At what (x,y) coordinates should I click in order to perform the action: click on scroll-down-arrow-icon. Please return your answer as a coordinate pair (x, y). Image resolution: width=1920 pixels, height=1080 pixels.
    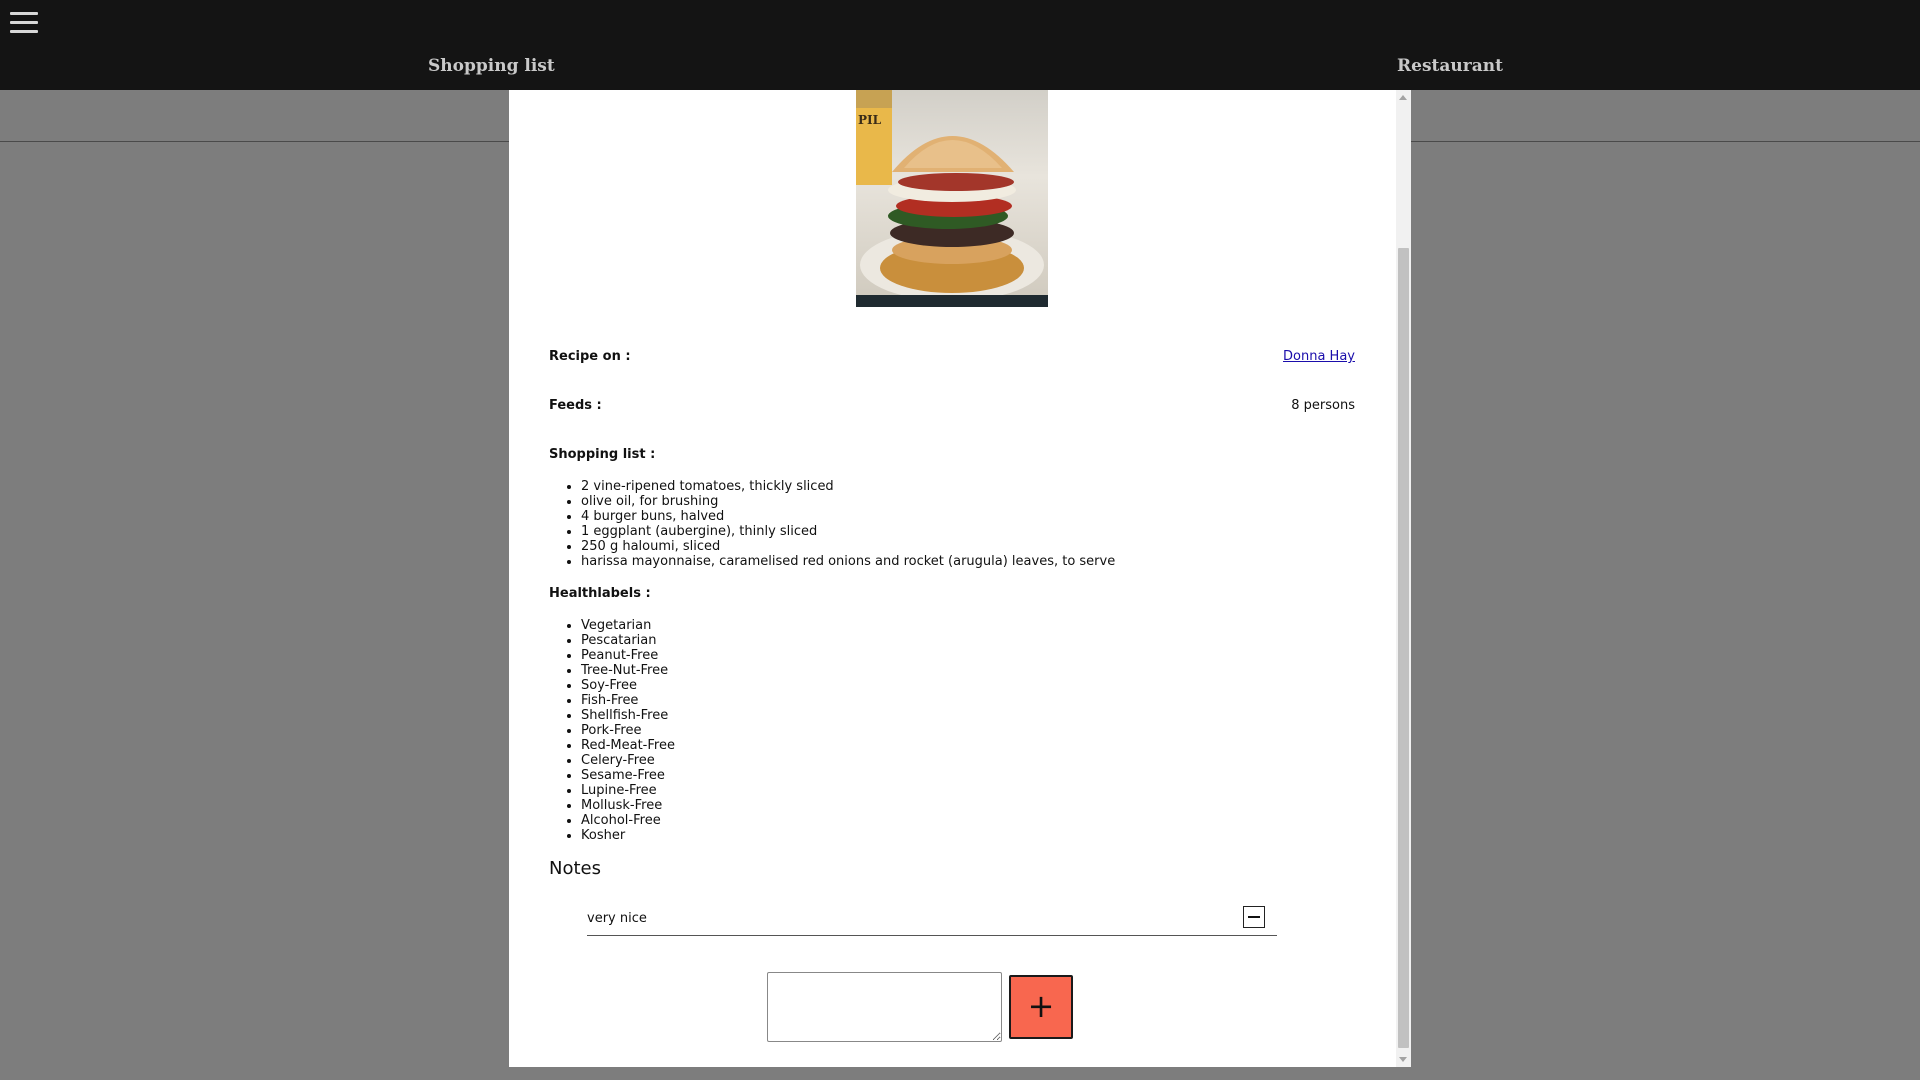
    Looking at the image, I should click on (1403, 1059).